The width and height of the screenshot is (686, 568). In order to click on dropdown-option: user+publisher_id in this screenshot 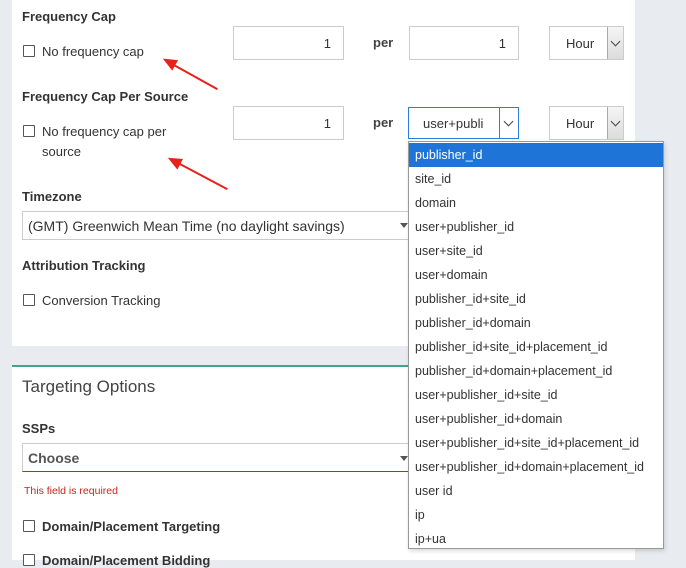, I will do `click(536, 227)`.